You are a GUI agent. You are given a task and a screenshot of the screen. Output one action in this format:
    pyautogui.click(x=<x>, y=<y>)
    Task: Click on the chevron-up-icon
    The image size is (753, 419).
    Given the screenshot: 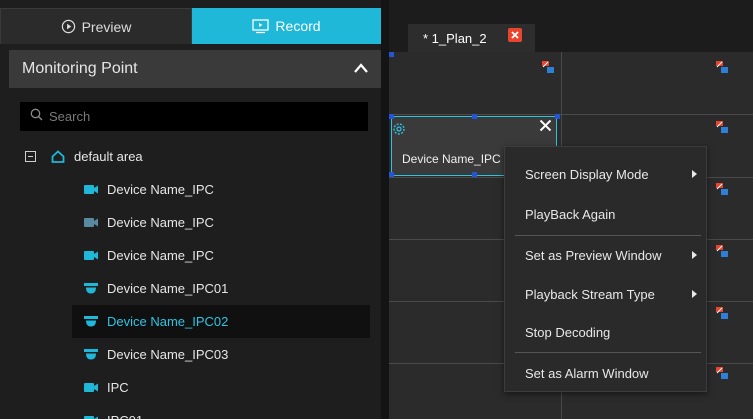 What is the action you would take?
    pyautogui.click(x=361, y=70)
    